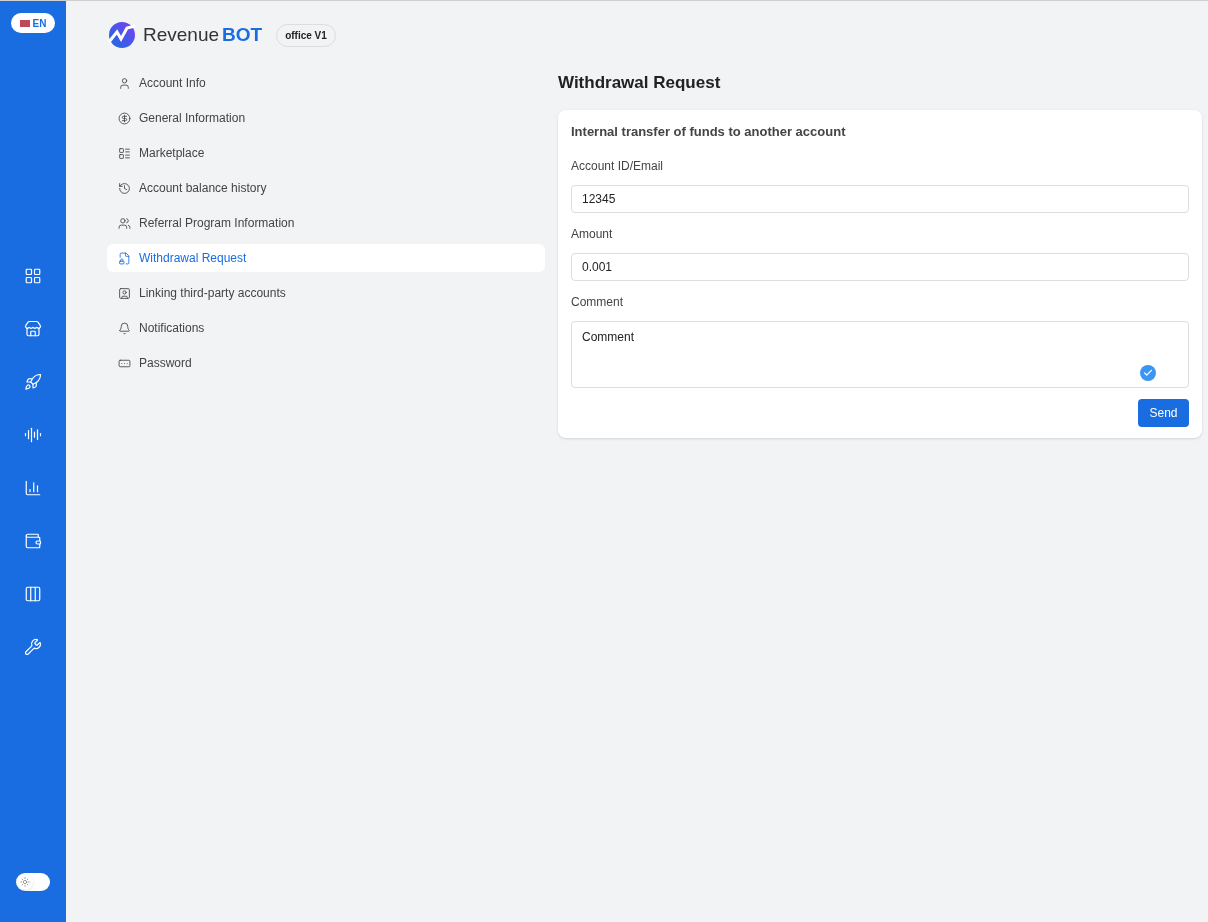  What do you see at coordinates (33, 23) in the screenshot?
I see `language-button: EN` at bounding box center [33, 23].